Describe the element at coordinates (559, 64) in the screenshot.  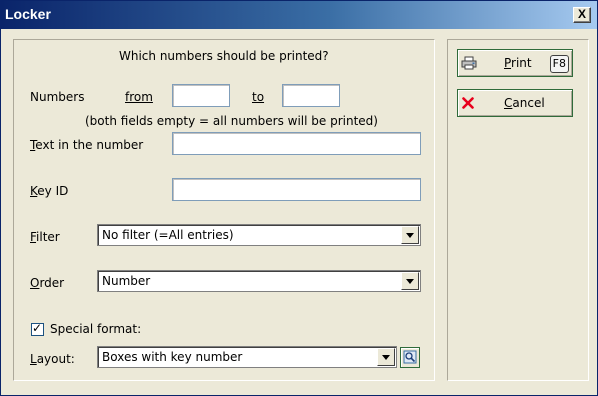
I see `f8-shortcut-badge: F8` at that location.